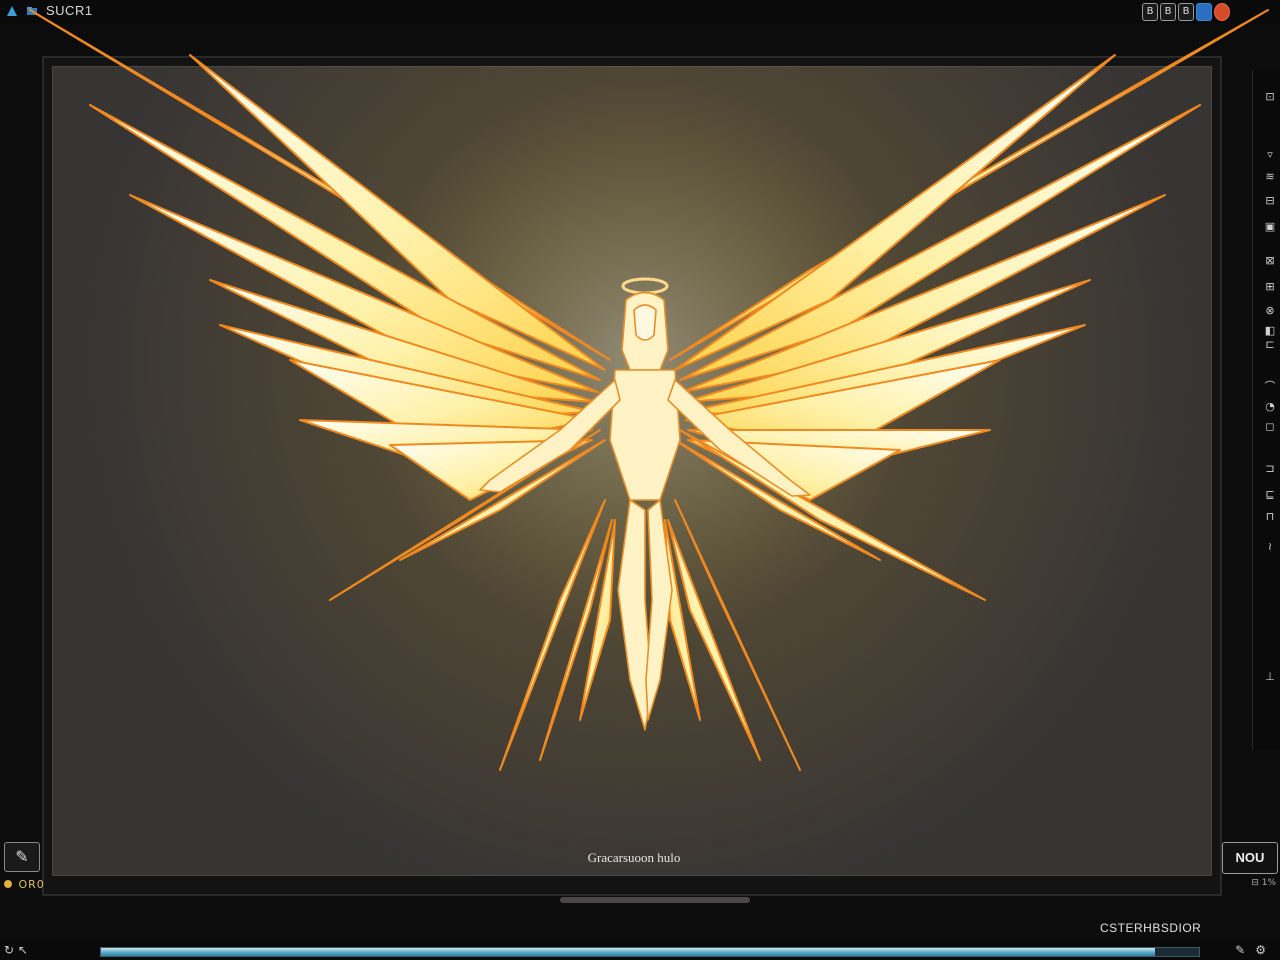  Describe the element at coordinates (1260, 950) in the screenshot. I see `settings-icon: ⚙` at that location.